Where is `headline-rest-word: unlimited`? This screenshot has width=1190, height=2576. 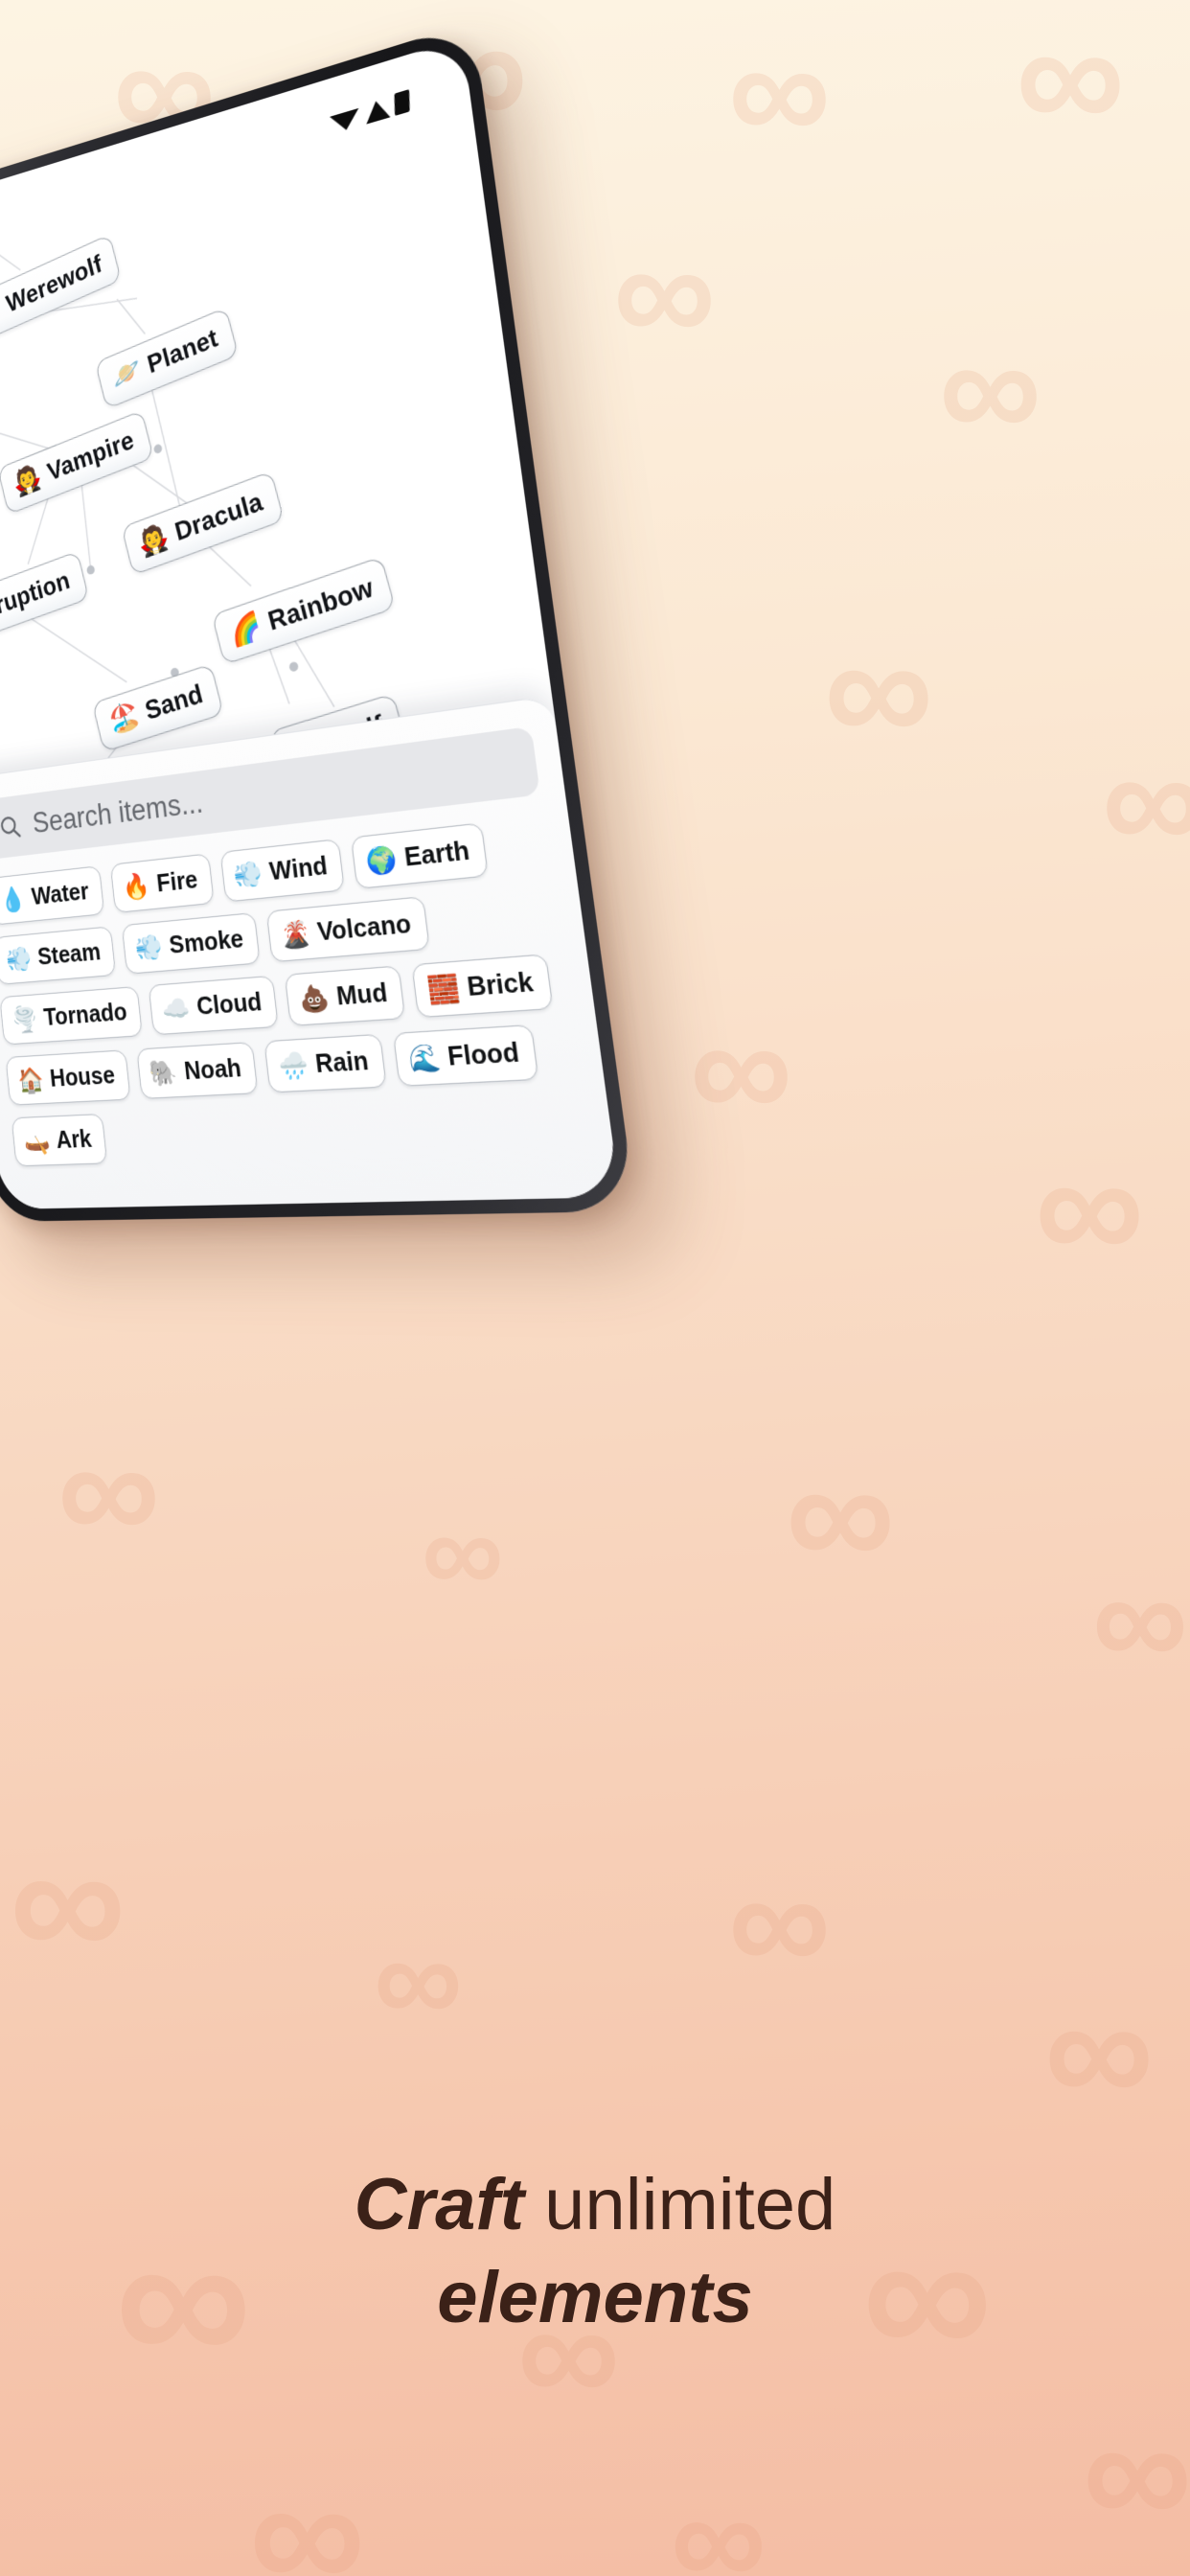
headline-rest-word: unlimited is located at coordinates (690, 2204).